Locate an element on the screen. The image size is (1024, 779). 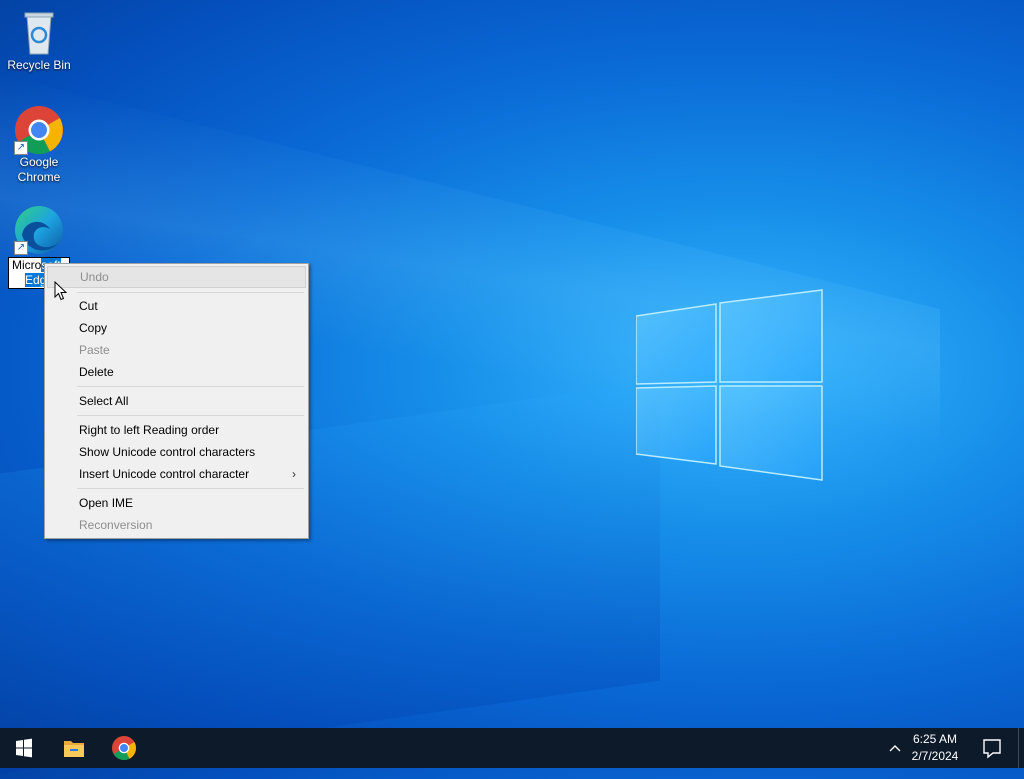
menu-item-open-ime-label: Open IME is located at coordinates (106, 503).